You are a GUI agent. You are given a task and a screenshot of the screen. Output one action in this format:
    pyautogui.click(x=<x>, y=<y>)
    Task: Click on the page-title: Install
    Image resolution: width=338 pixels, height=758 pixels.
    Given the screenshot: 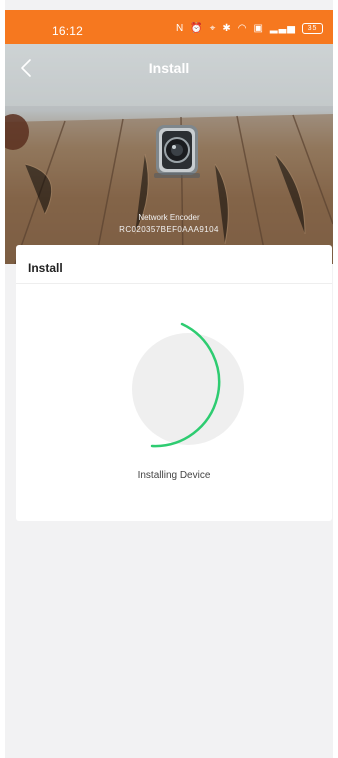 What is the action you would take?
    pyautogui.click(x=169, y=68)
    